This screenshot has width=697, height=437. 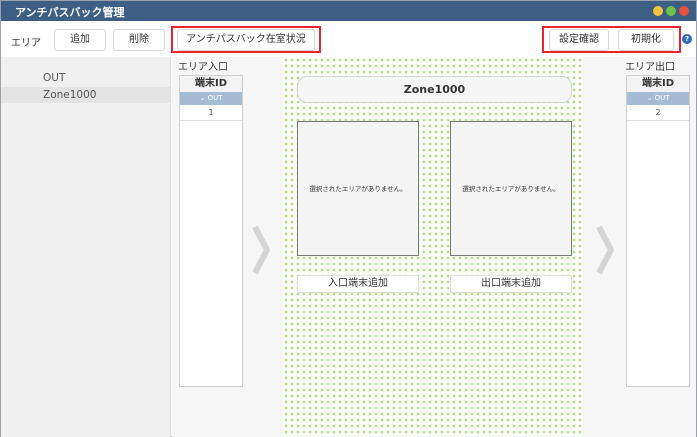 I want to click on highlight-settings, so click(x=611, y=39).